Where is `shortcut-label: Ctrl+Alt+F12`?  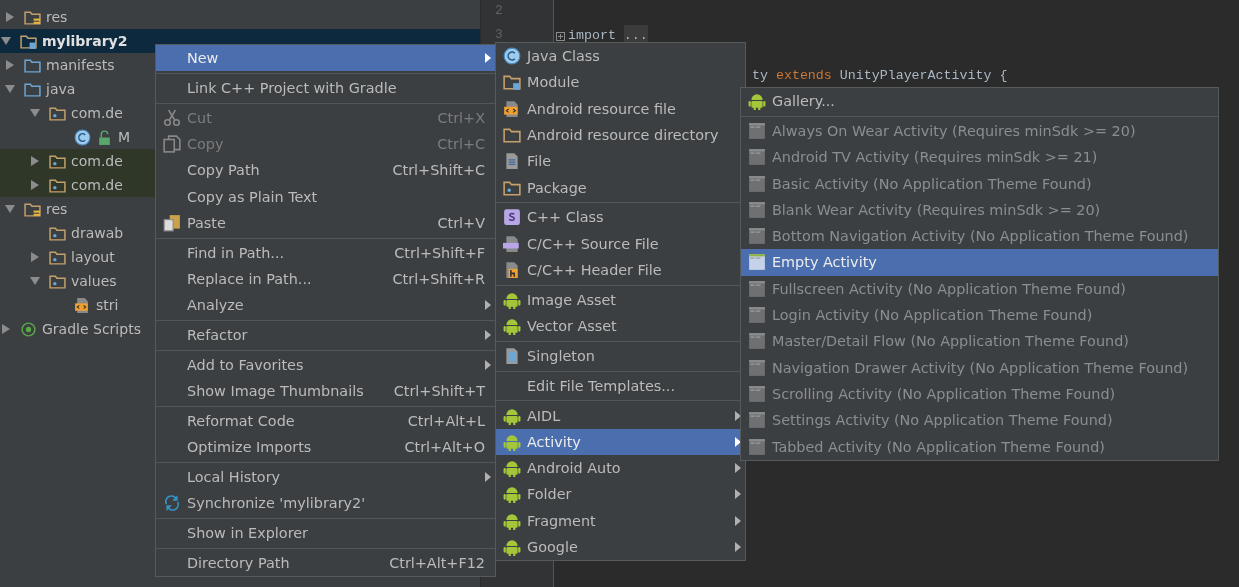 shortcut-label: Ctrl+Alt+F12 is located at coordinates (437, 563).